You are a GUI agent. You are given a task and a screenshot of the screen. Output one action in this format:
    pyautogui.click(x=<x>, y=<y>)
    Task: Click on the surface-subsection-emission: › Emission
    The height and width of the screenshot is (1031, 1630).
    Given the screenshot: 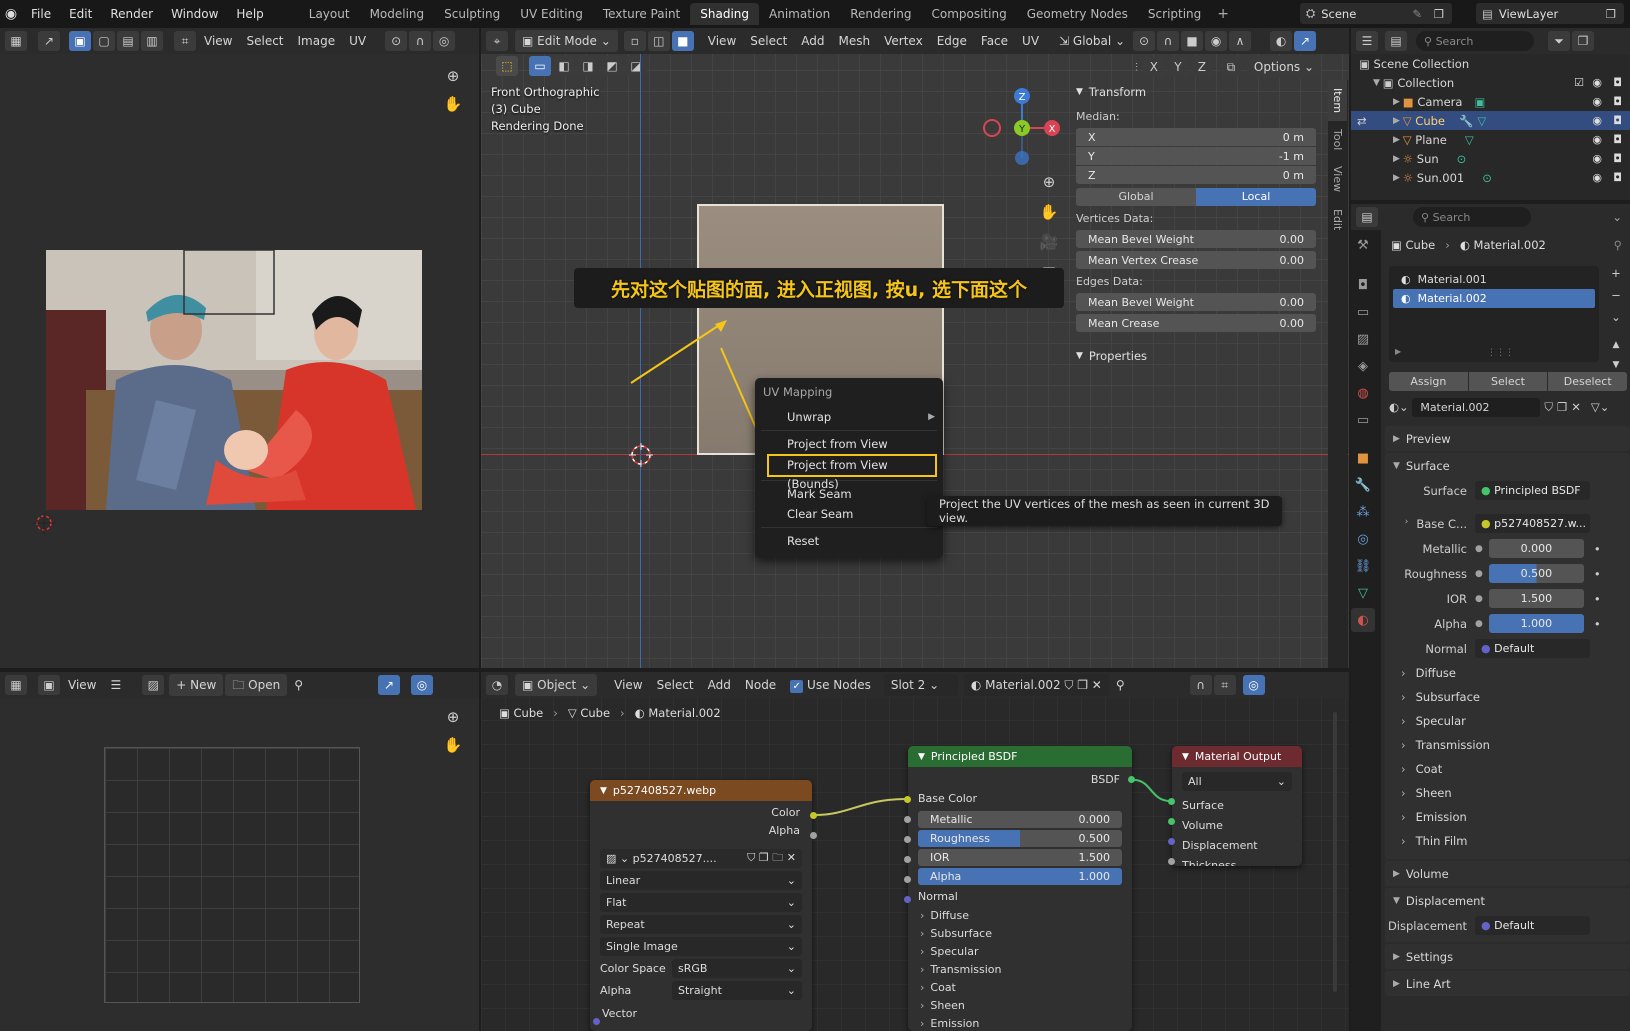 What is the action you would take?
    pyautogui.click(x=1507, y=817)
    